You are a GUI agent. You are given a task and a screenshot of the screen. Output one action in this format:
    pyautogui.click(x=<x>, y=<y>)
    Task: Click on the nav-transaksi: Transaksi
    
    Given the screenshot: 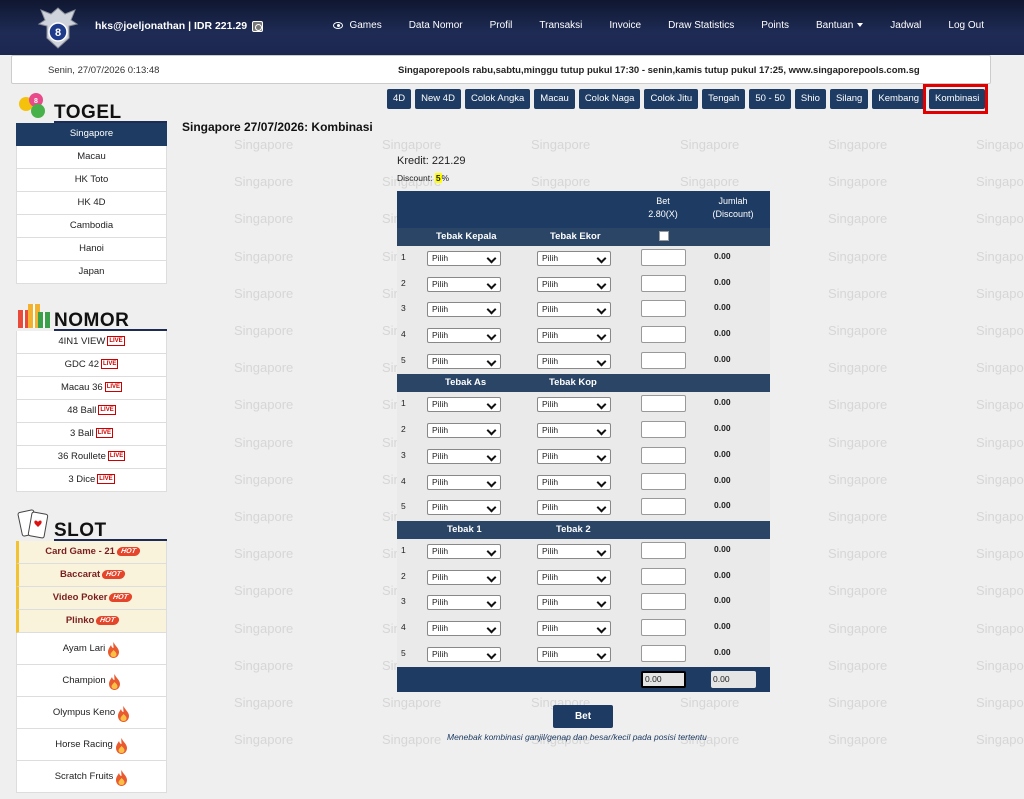 What is the action you would take?
    pyautogui.click(x=560, y=25)
    